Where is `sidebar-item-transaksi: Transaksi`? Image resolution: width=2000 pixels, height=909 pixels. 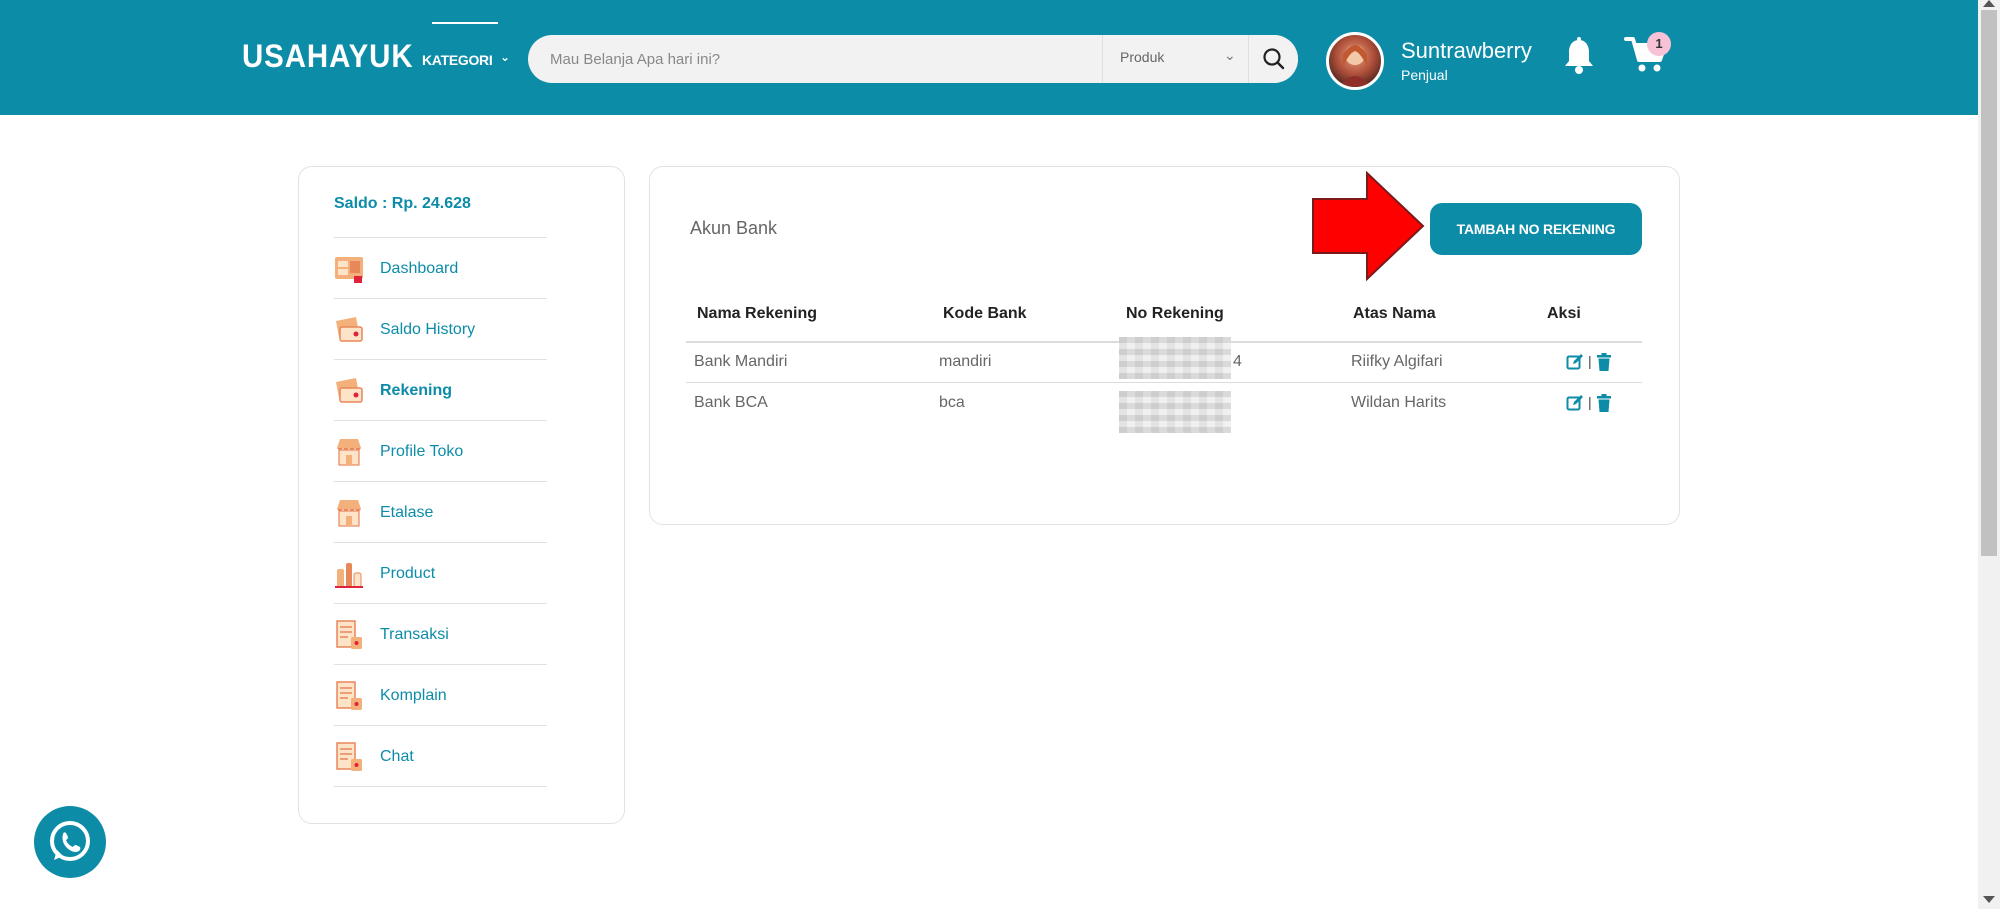 sidebar-item-transaksi: Transaksi is located at coordinates (440, 634).